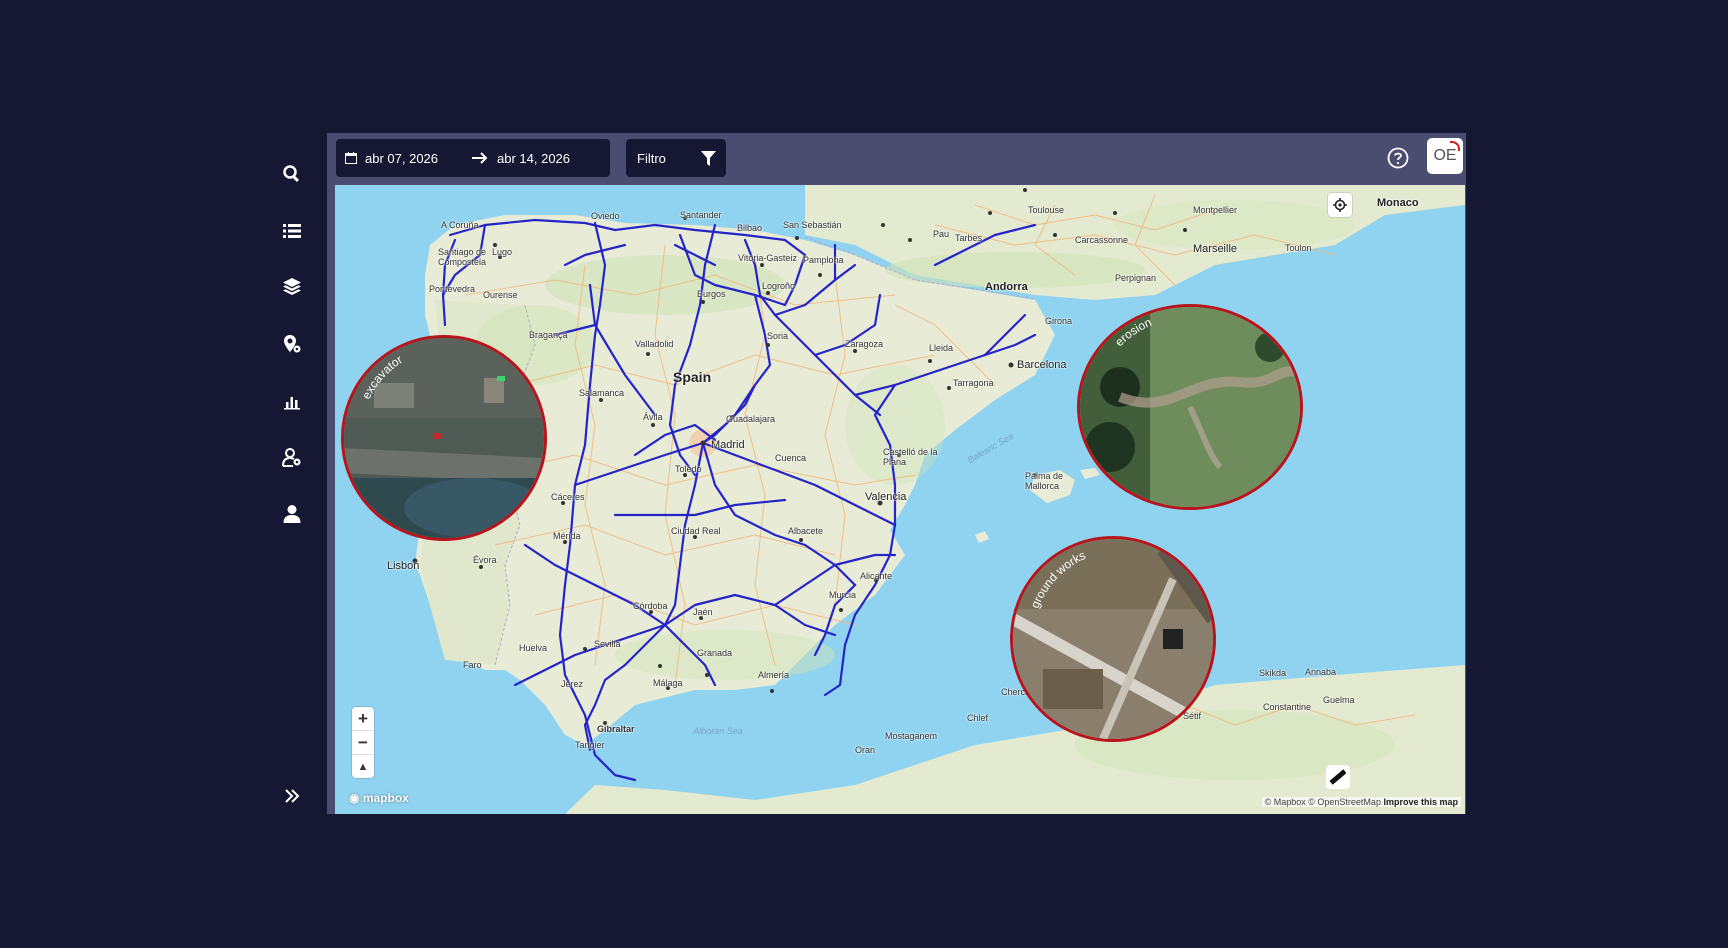 This screenshot has height=948, width=1728. I want to click on map-label-albacete: Albacete, so click(806, 531).